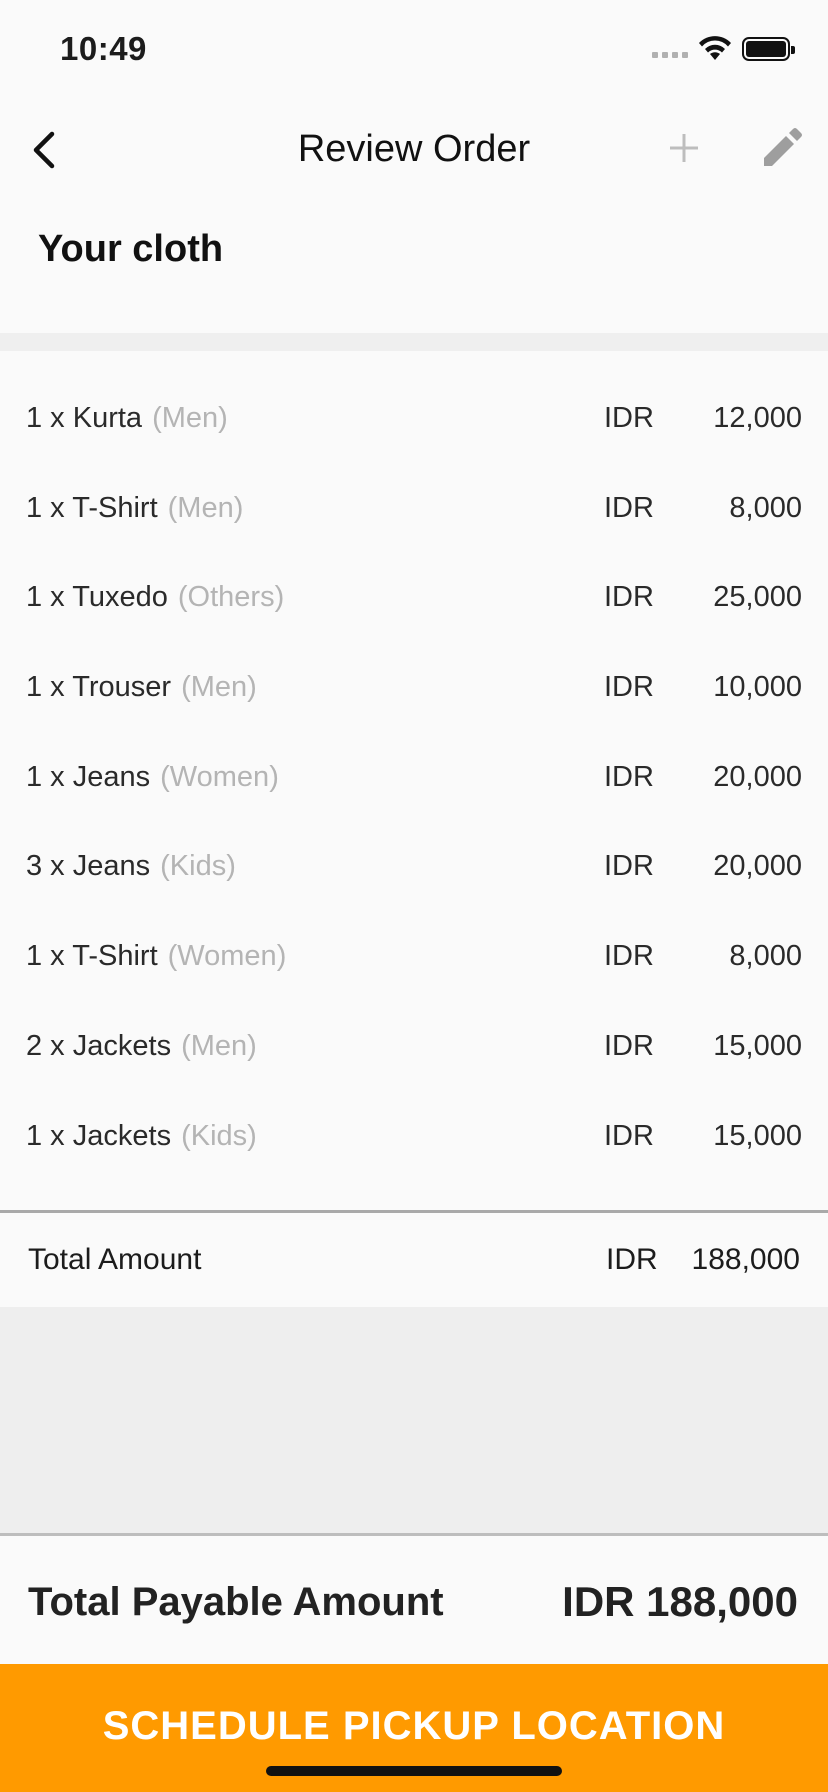 This screenshot has height=1792, width=828. I want to click on pencil-icon, so click(783, 147).